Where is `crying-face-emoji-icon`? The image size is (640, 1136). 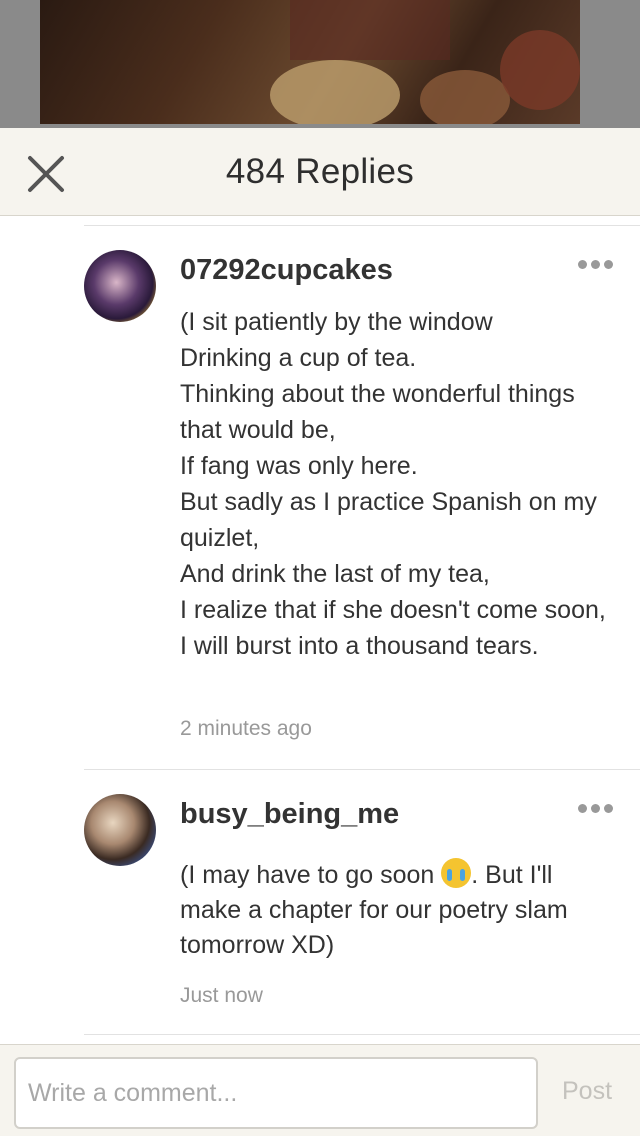
crying-face-emoji-icon is located at coordinates (456, 873).